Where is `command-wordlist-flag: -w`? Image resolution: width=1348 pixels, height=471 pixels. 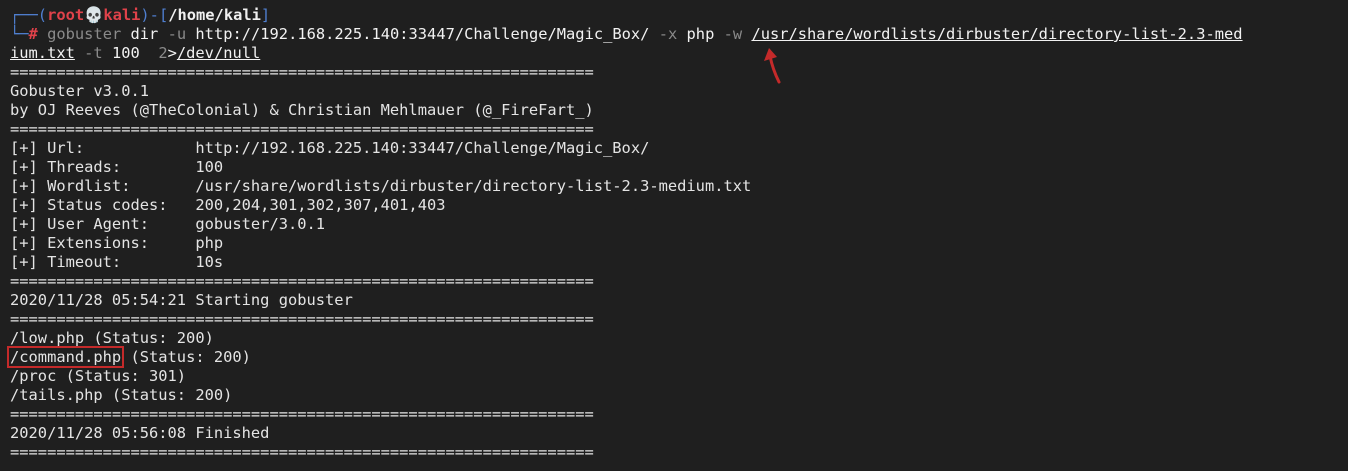
command-wordlist-flag: -w is located at coordinates (733, 34).